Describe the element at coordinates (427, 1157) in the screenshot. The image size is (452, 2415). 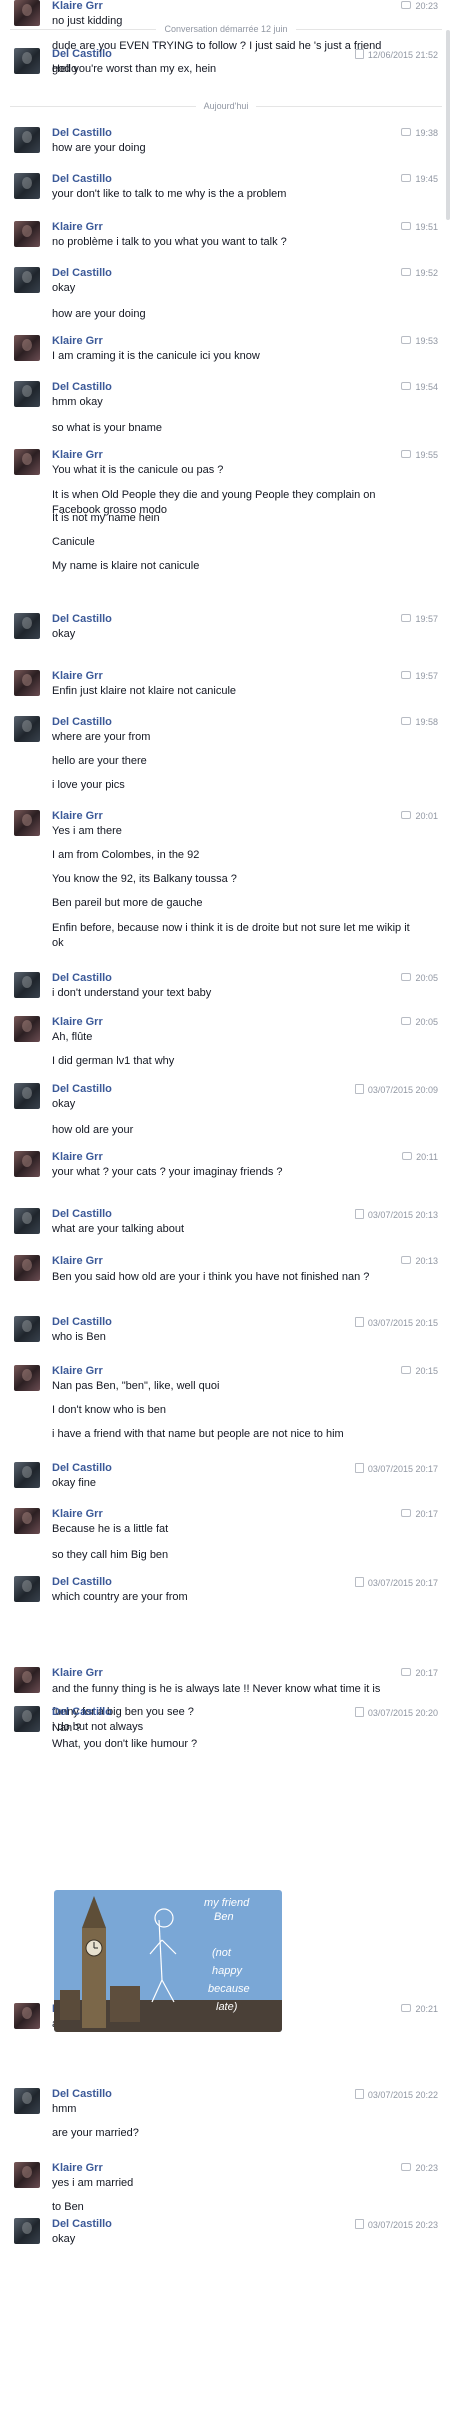
I see `timestamp-text: 20:11` at that location.